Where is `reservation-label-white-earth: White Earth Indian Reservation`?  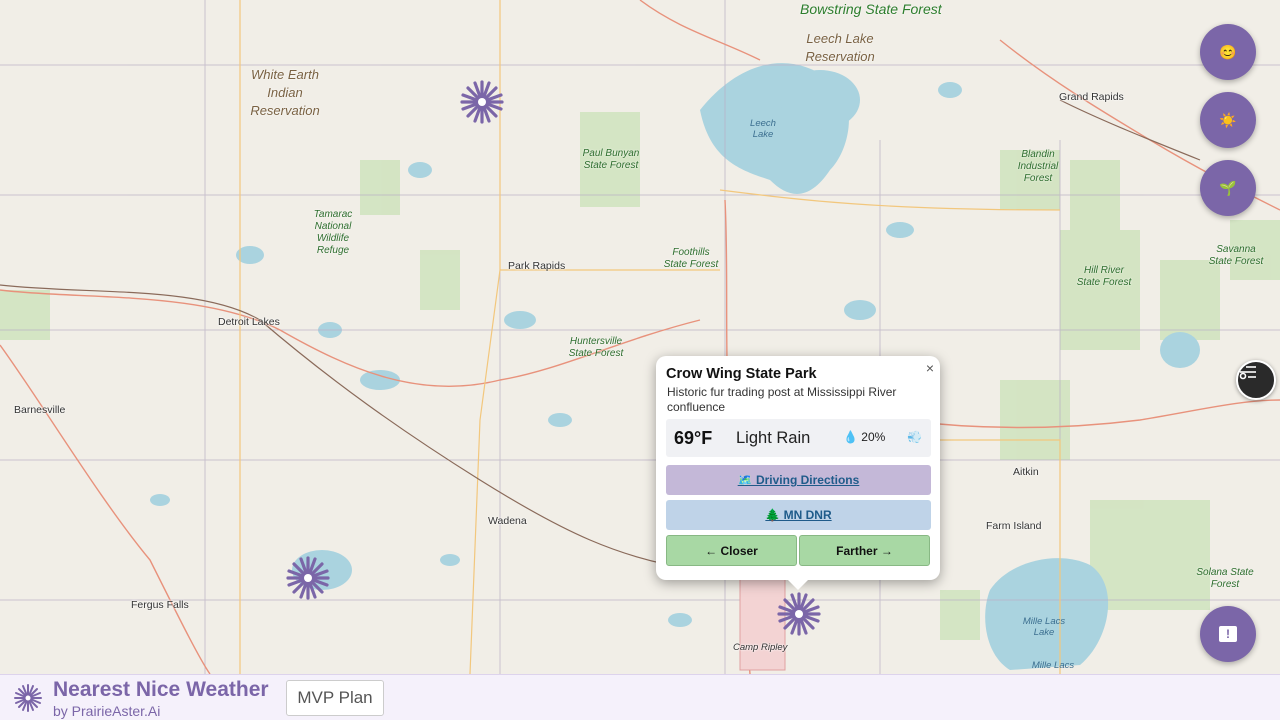 reservation-label-white-earth: White Earth Indian Reservation is located at coordinates (285, 92).